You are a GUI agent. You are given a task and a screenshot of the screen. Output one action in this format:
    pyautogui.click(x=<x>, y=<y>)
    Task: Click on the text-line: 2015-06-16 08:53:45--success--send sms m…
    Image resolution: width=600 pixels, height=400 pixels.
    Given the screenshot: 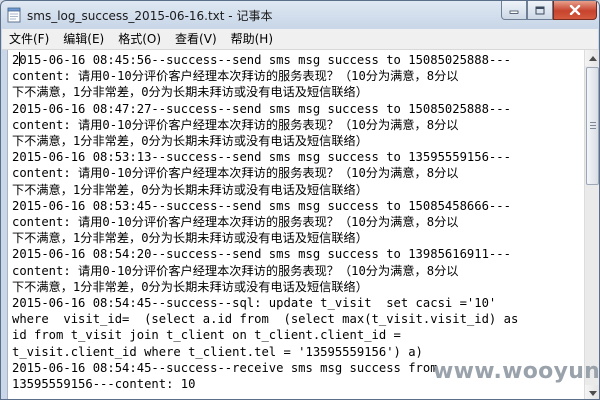 What is the action you would take?
    pyautogui.click(x=261, y=205)
    